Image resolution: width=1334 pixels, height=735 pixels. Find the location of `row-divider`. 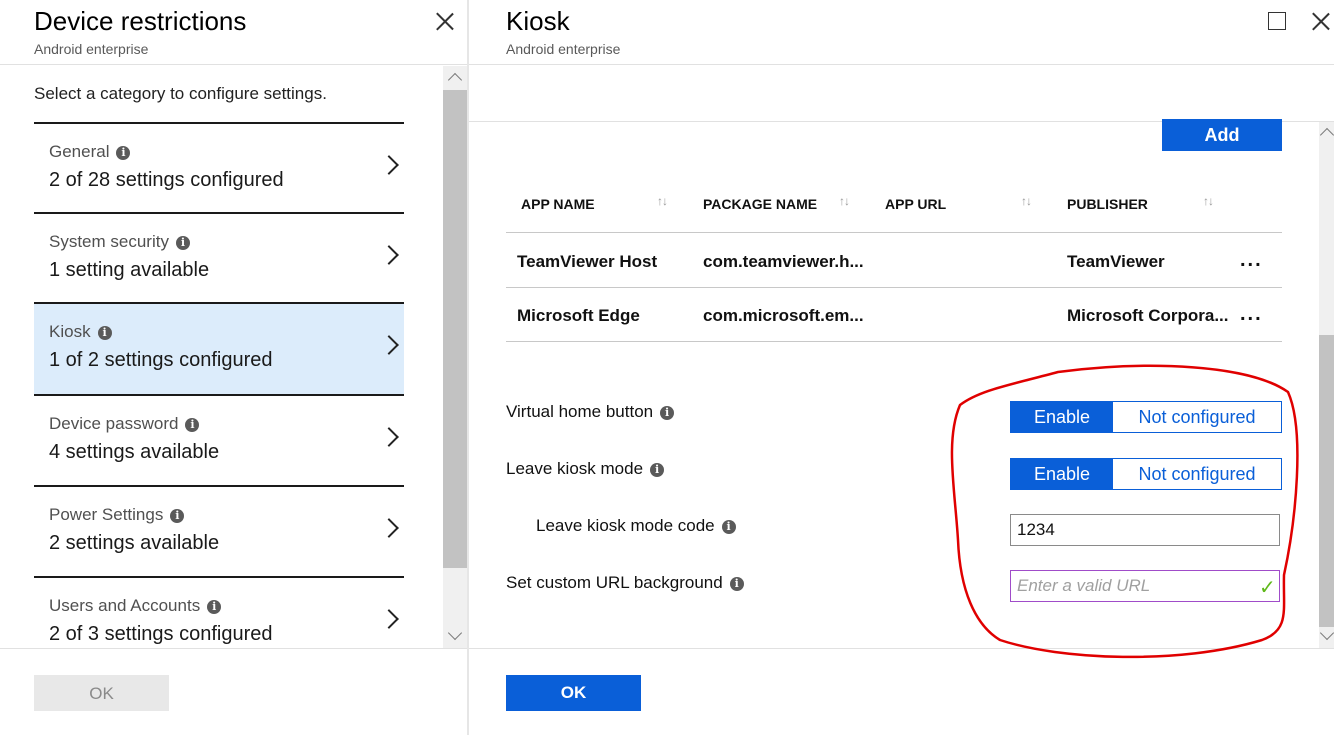

row-divider is located at coordinates (894, 341).